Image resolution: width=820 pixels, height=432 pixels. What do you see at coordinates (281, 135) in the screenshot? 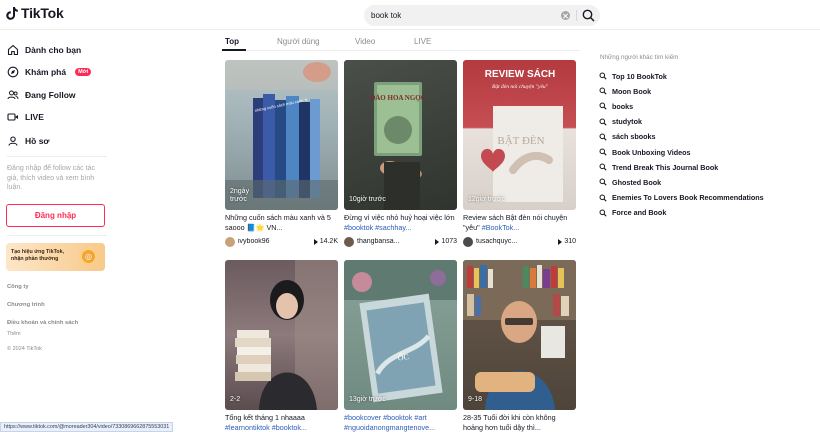
I see `video-thumbnail: những cuốn sách màu xanh ✦ 2ngày trước` at bounding box center [281, 135].